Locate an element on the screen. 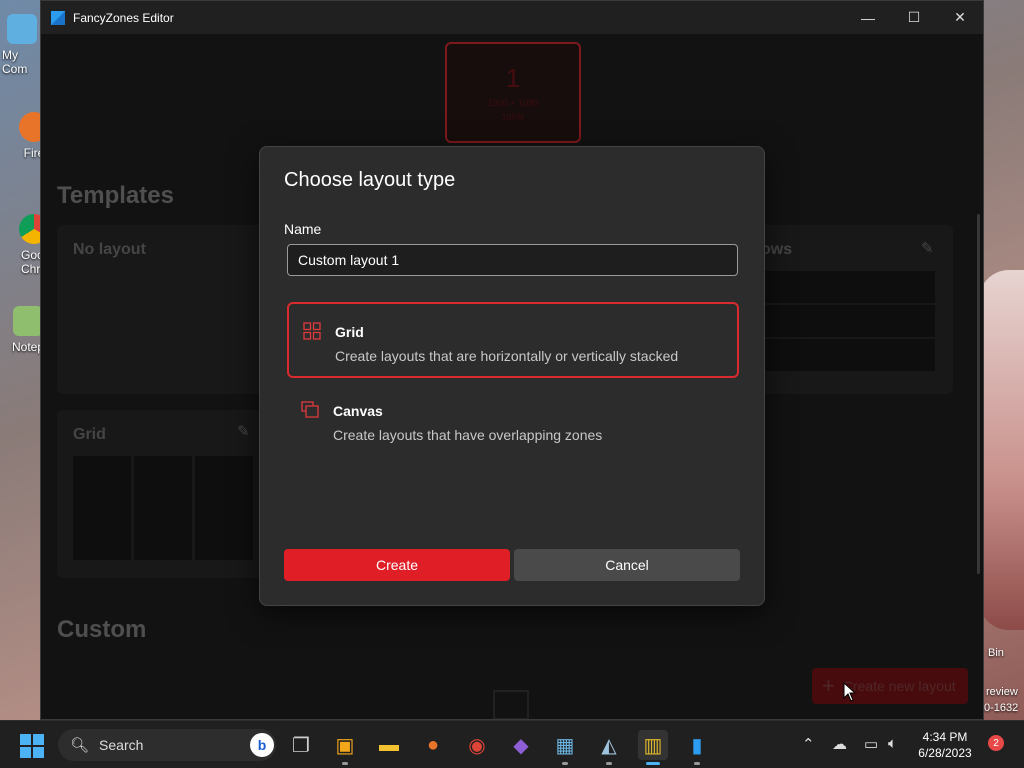 This screenshot has width=1024, height=768. computer-icon is located at coordinates (22, 29).